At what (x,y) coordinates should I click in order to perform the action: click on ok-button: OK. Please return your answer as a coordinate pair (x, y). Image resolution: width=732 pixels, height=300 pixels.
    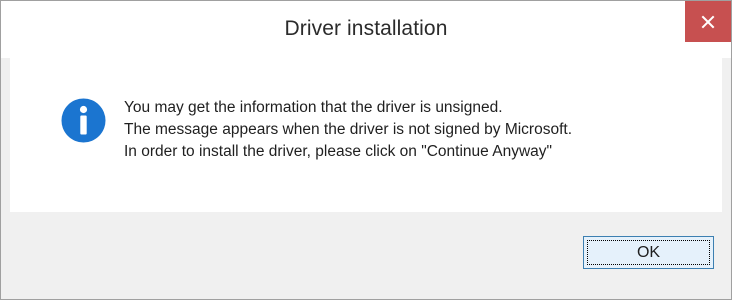
    Looking at the image, I should click on (648, 252).